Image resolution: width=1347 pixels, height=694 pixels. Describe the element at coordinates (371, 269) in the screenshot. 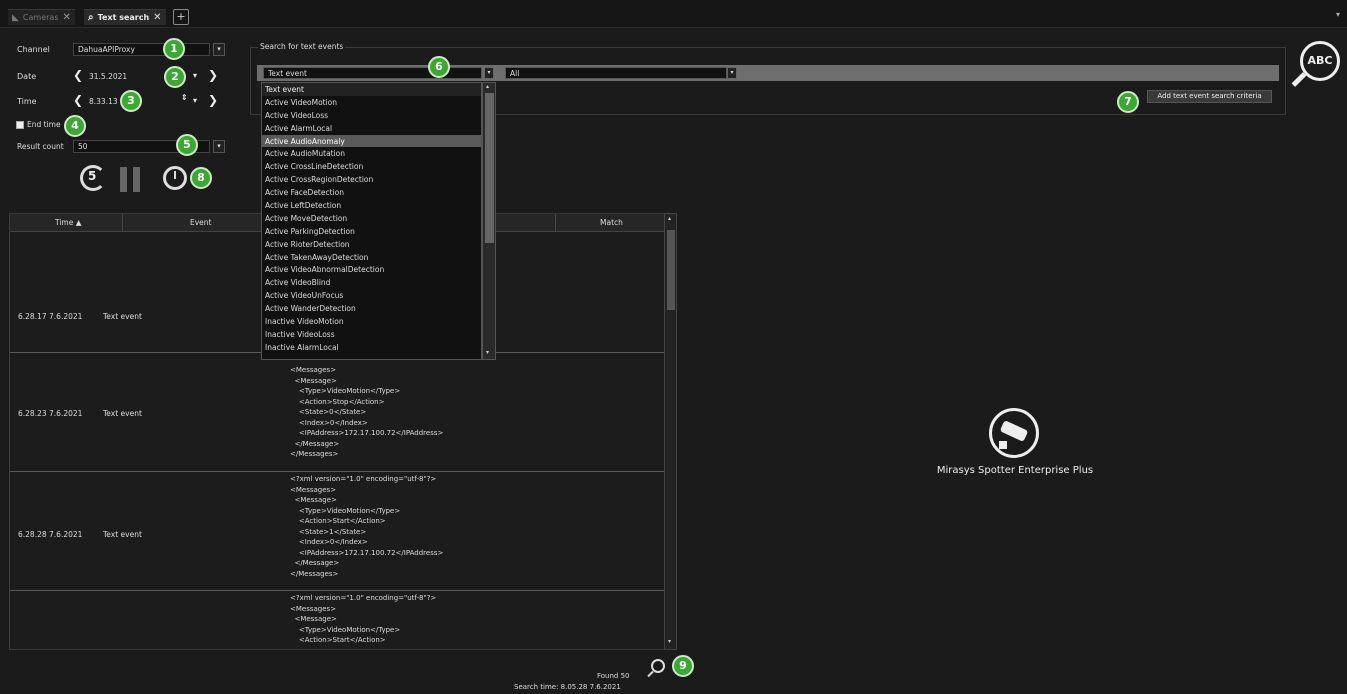

I see `dropdown-option: Active VideoAbnormalDetection` at that location.